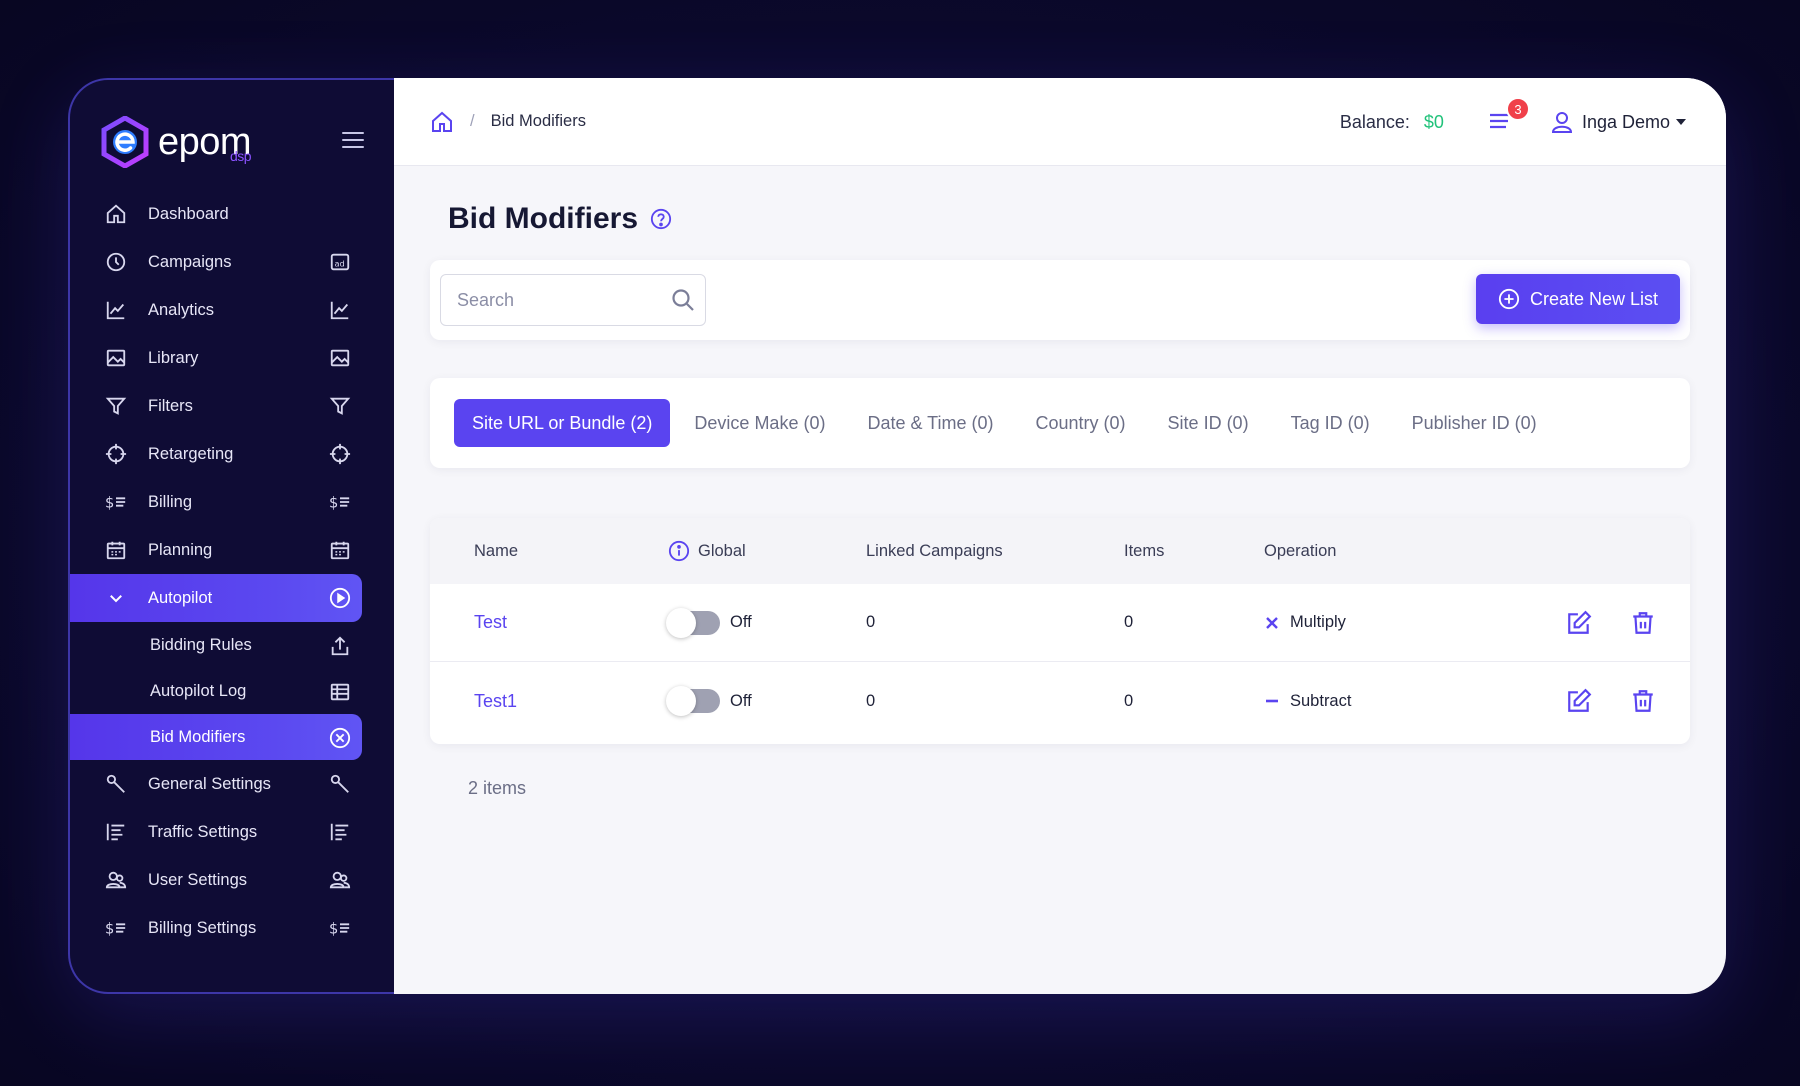  What do you see at coordinates (232, 406) in the screenshot?
I see `sidebar-item-filters: Filters` at bounding box center [232, 406].